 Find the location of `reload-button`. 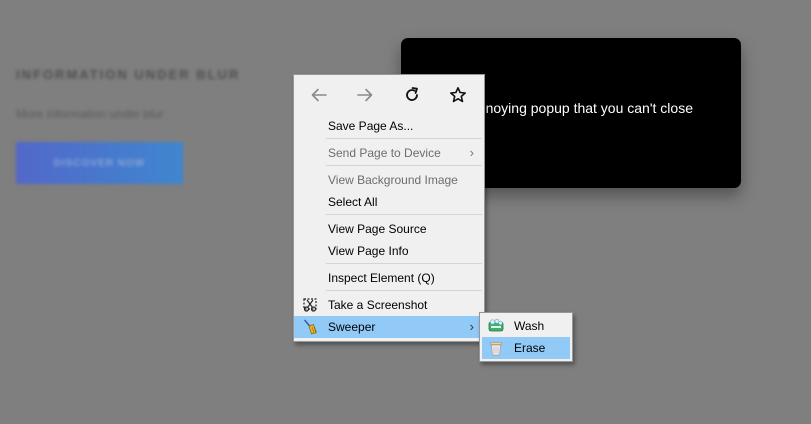

reload-button is located at coordinates (412, 95).